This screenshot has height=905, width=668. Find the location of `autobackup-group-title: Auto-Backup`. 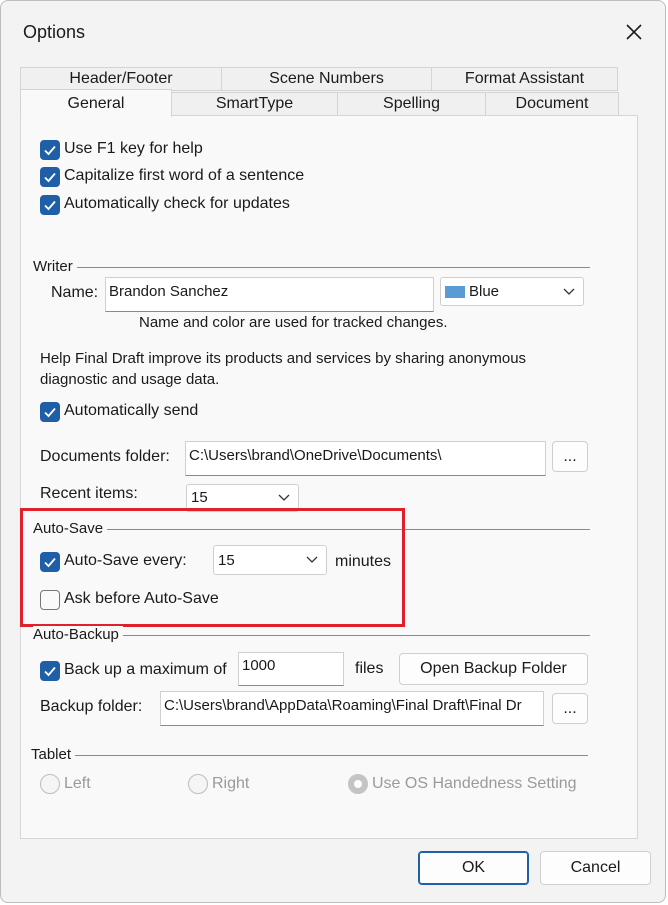

autobackup-group-title: Auto-Backup is located at coordinates (78, 634).